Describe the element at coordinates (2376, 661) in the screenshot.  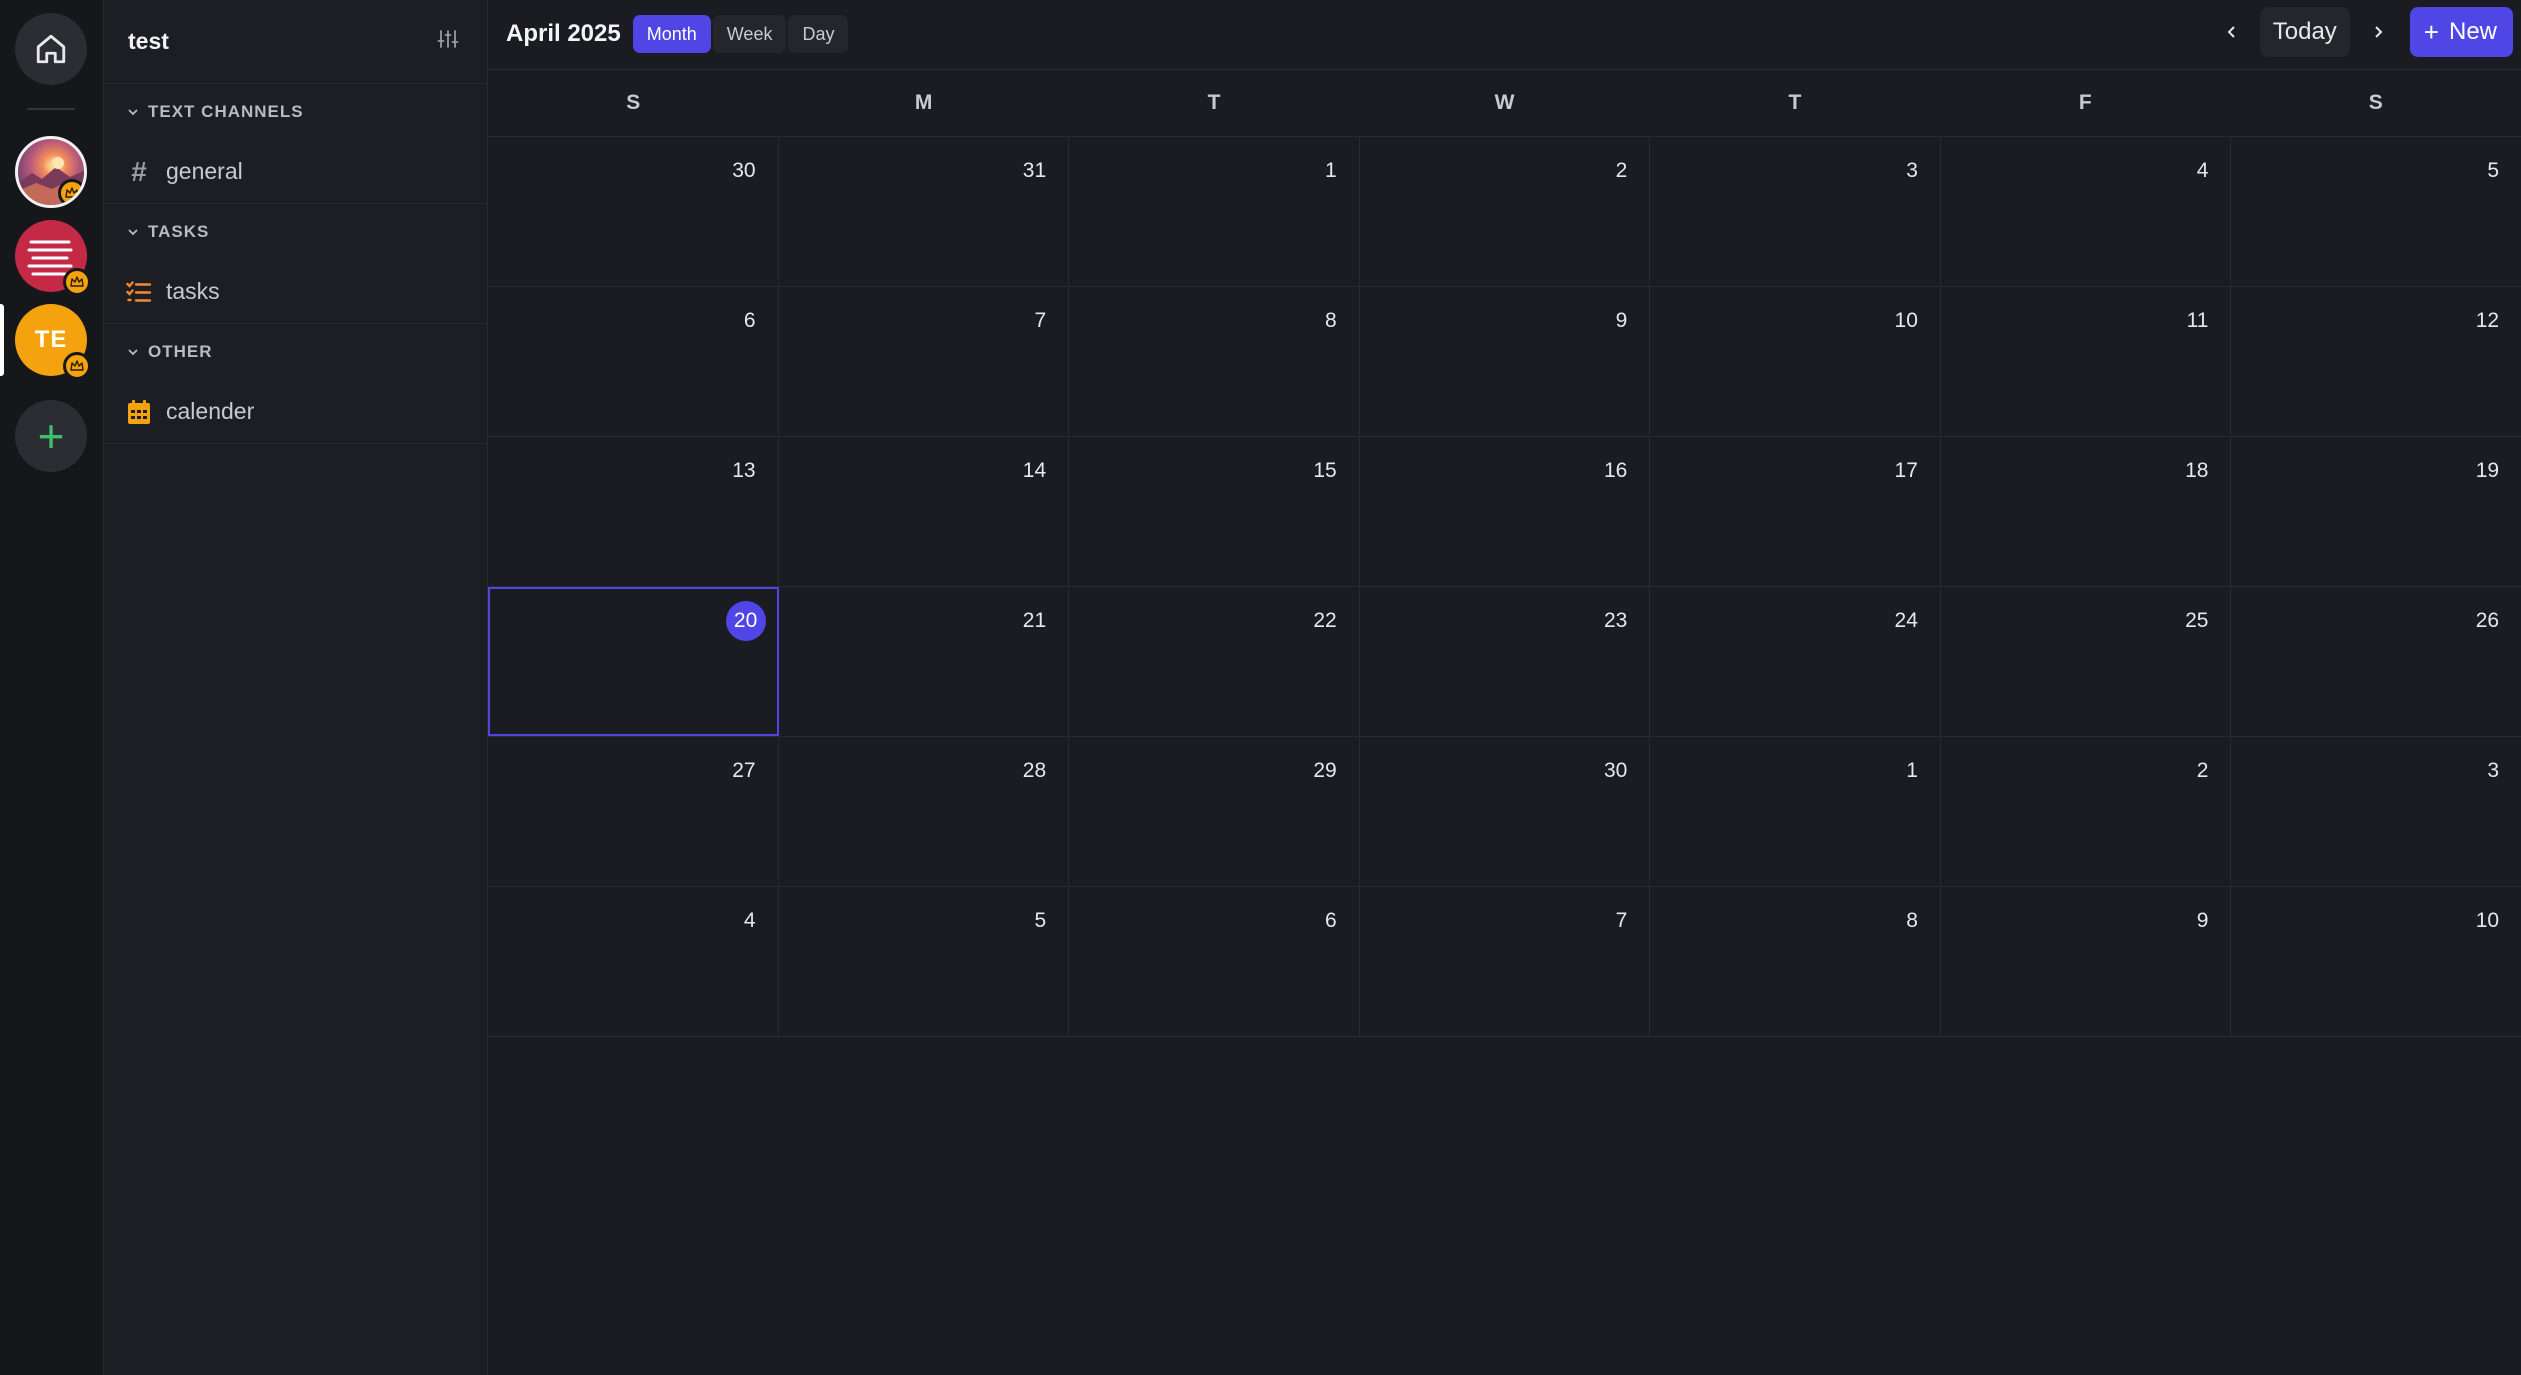
I see `day-cell: 26` at that location.